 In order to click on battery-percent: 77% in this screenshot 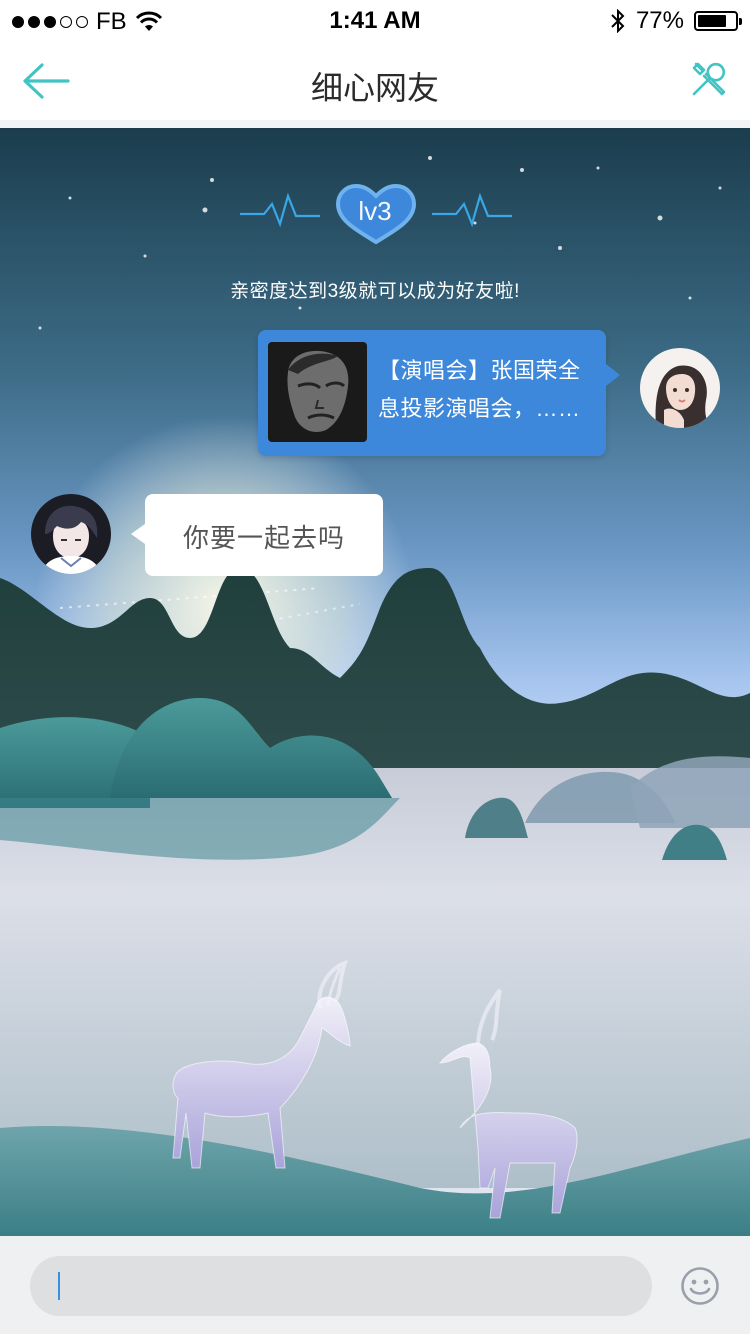, I will do `click(659, 20)`.